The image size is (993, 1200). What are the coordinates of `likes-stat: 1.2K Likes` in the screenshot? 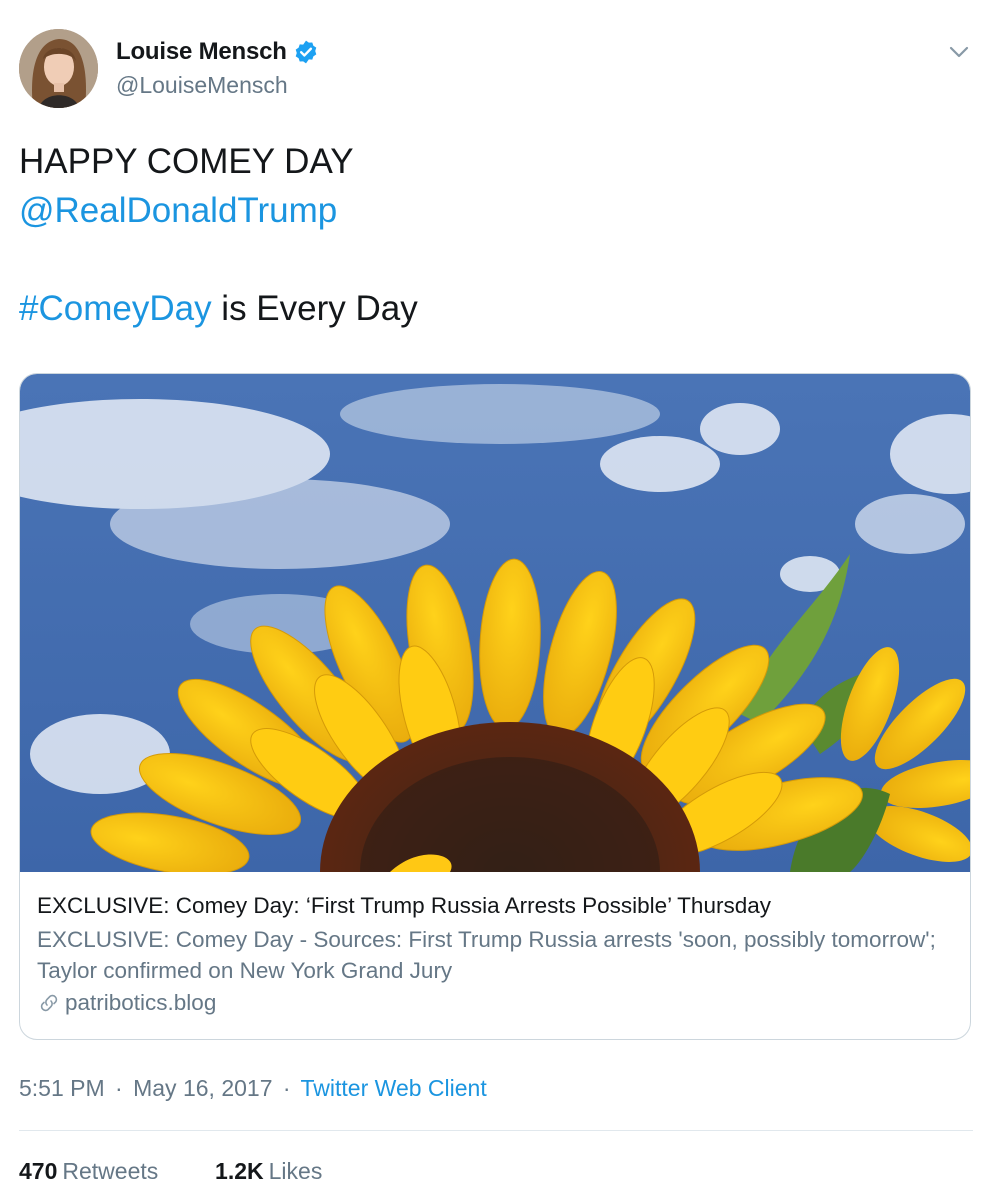 It's located at (268, 1171).